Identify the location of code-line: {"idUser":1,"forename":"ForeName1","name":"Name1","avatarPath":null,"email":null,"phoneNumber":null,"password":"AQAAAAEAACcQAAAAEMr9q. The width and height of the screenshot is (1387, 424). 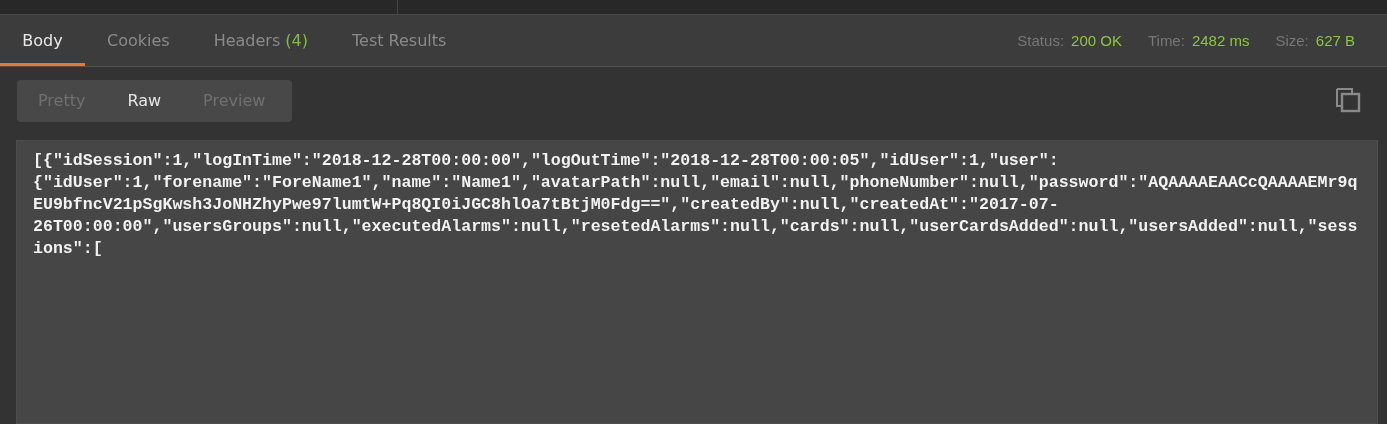
(695, 183).